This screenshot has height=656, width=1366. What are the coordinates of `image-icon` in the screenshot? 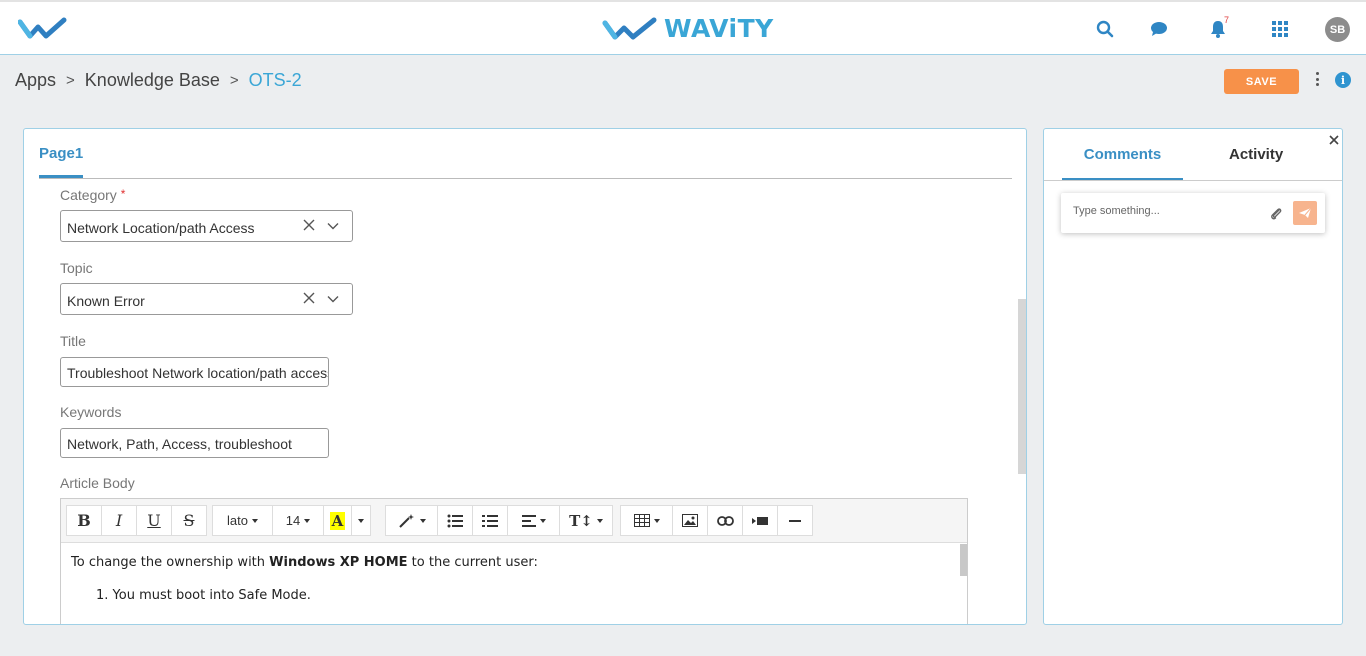 It's located at (690, 520).